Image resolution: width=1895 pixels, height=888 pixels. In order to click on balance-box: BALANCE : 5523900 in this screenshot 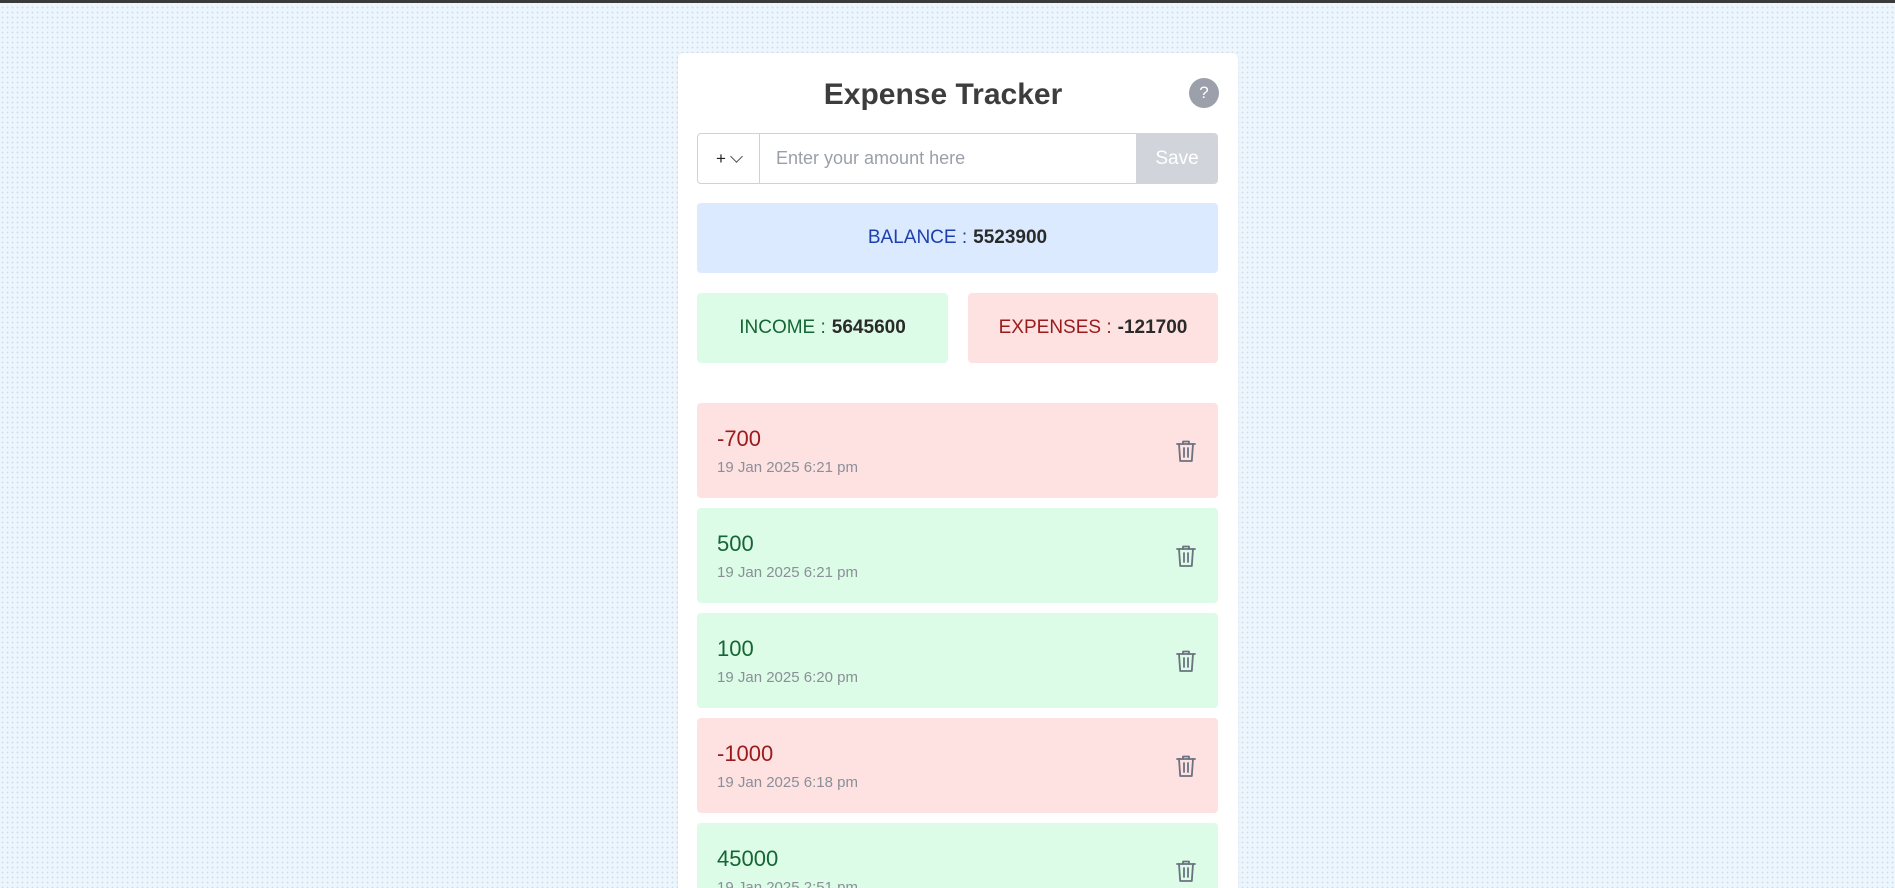, I will do `click(957, 238)`.